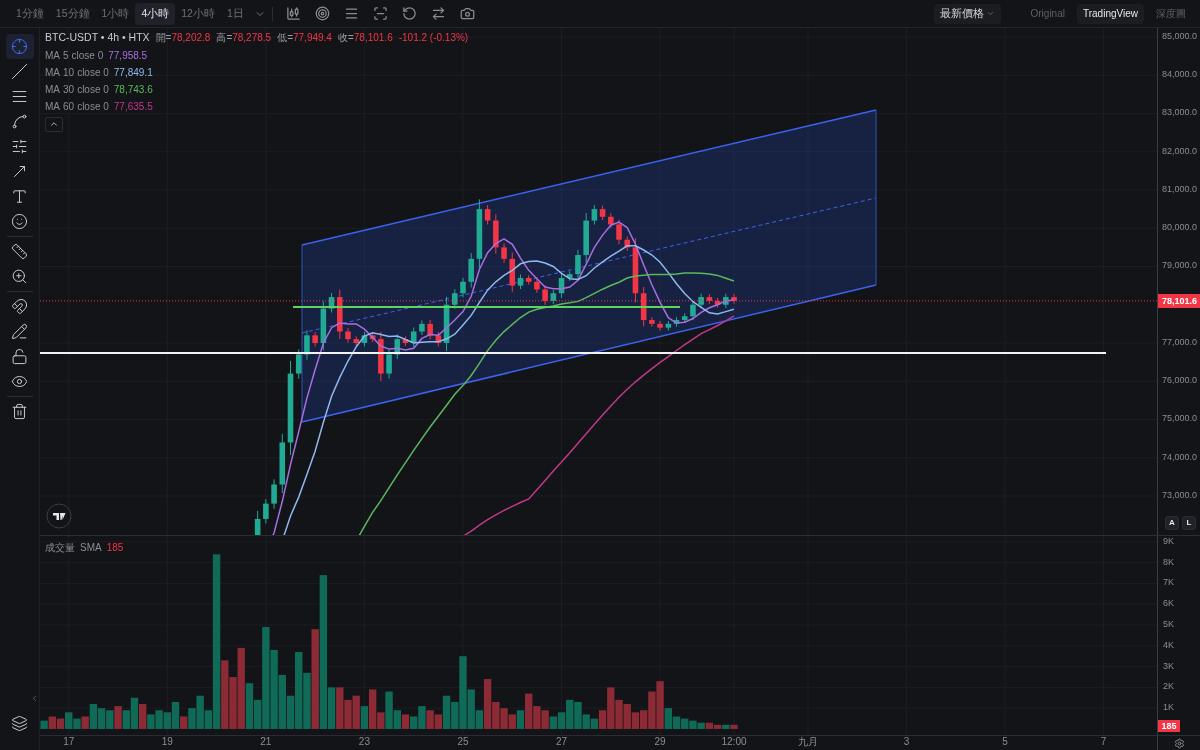  Describe the element at coordinates (224, 38) in the screenshot. I see `ohlc-label: 高=` at that location.